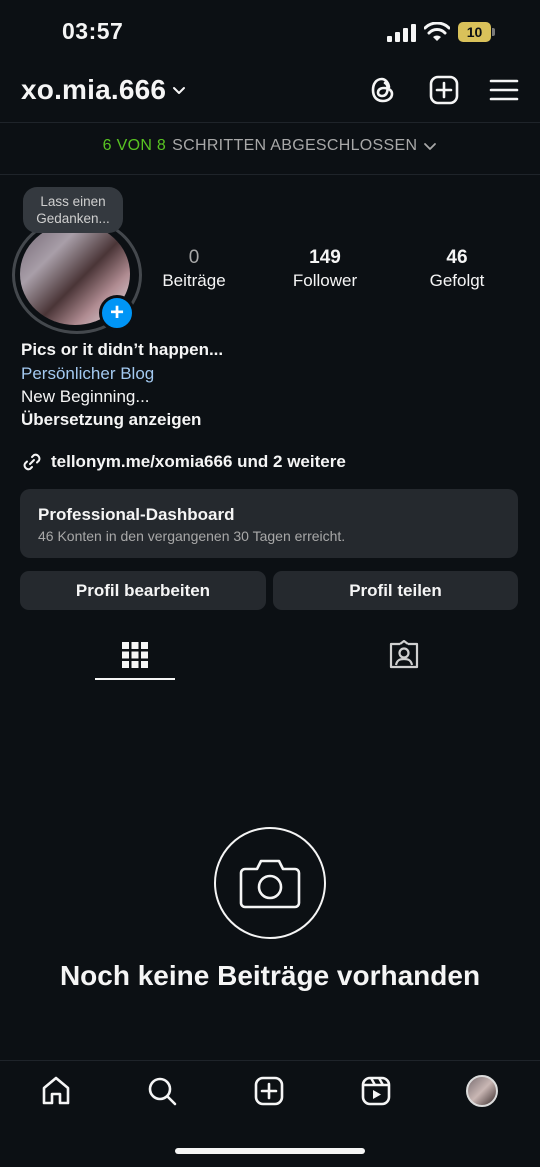 The image size is (540, 1167). I want to click on edit-profile-button: Profil bearbeiten, so click(143, 590).